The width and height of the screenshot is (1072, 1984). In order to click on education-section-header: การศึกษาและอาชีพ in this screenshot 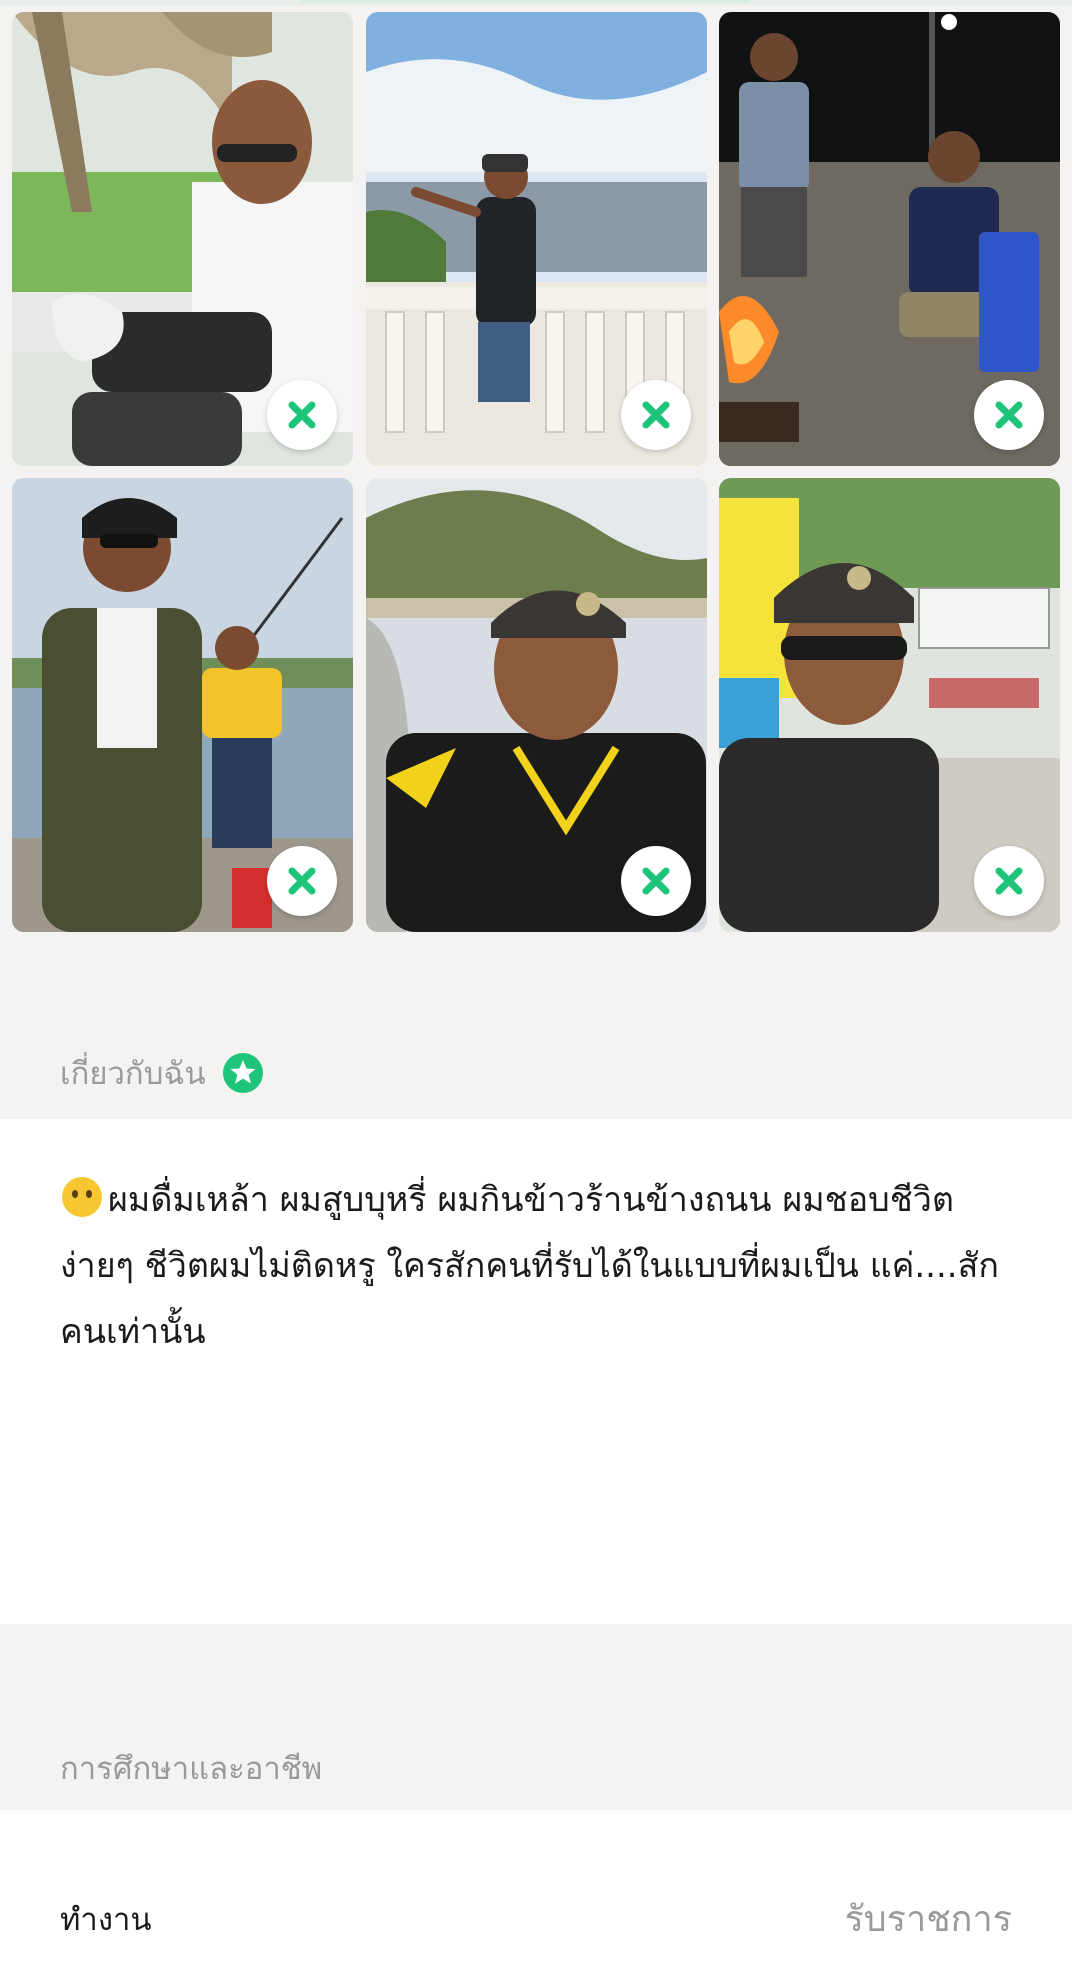, I will do `click(536, 1768)`.